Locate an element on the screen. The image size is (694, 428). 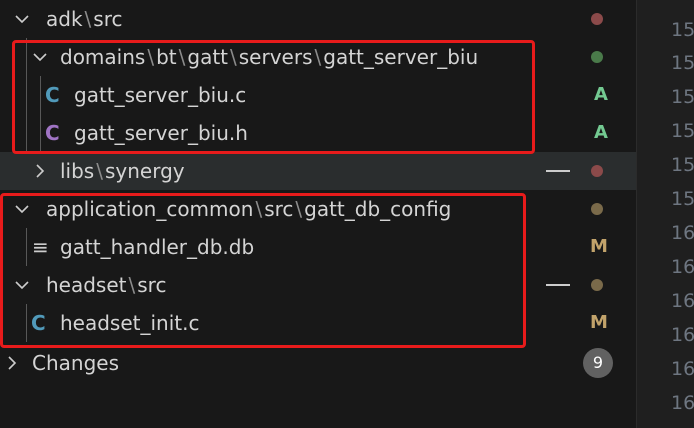
editor-line-gutter: 15 15 15 15 15 15 16 16 16 16 16 16 is located at coordinates (665, 214).